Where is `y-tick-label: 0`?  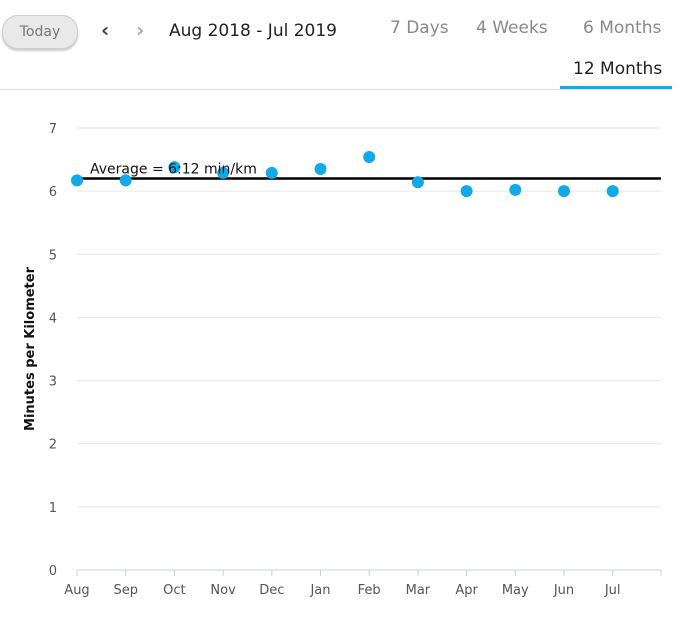 y-tick-label: 0 is located at coordinates (53, 571).